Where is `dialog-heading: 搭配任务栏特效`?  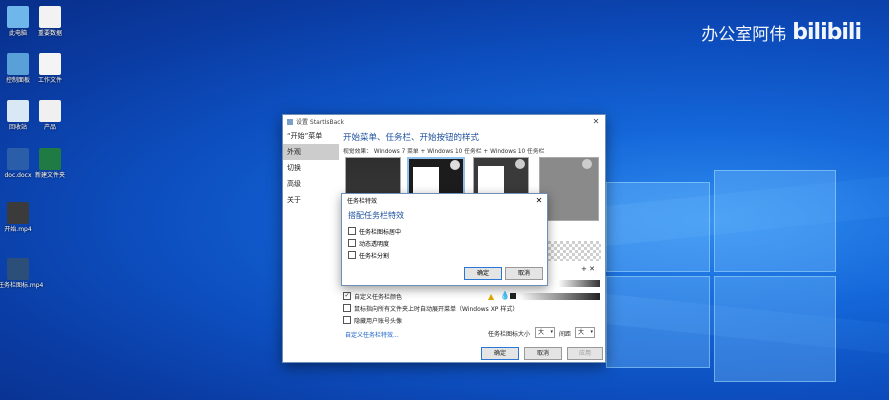
dialog-heading: 搭配任务栏特效 is located at coordinates (376, 215).